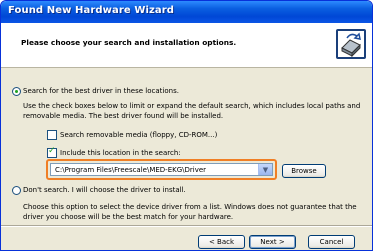 The image size is (373, 251). What do you see at coordinates (120, 153) in the screenshot?
I see `include-location-label: Include this location in the search:` at bounding box center [120, 153].